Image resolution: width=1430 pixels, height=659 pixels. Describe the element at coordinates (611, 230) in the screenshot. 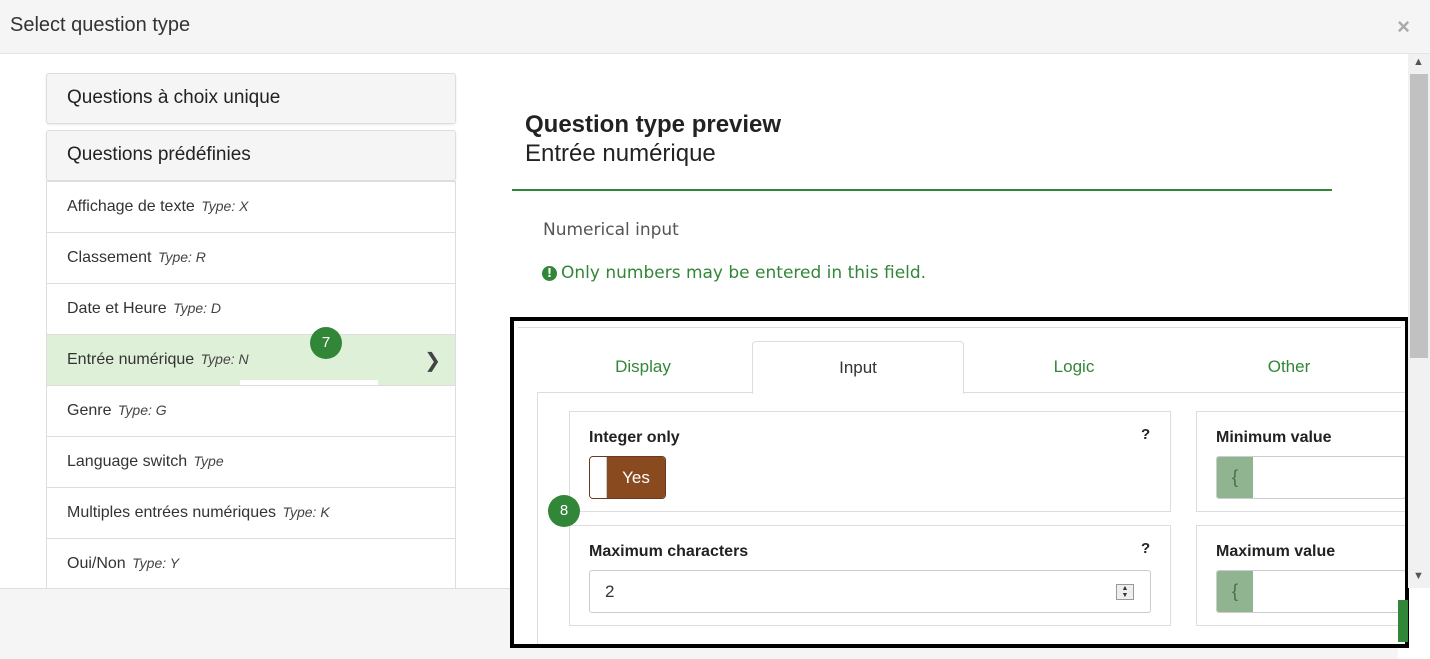

I see `preview-question-text: Numerical input` at that location.